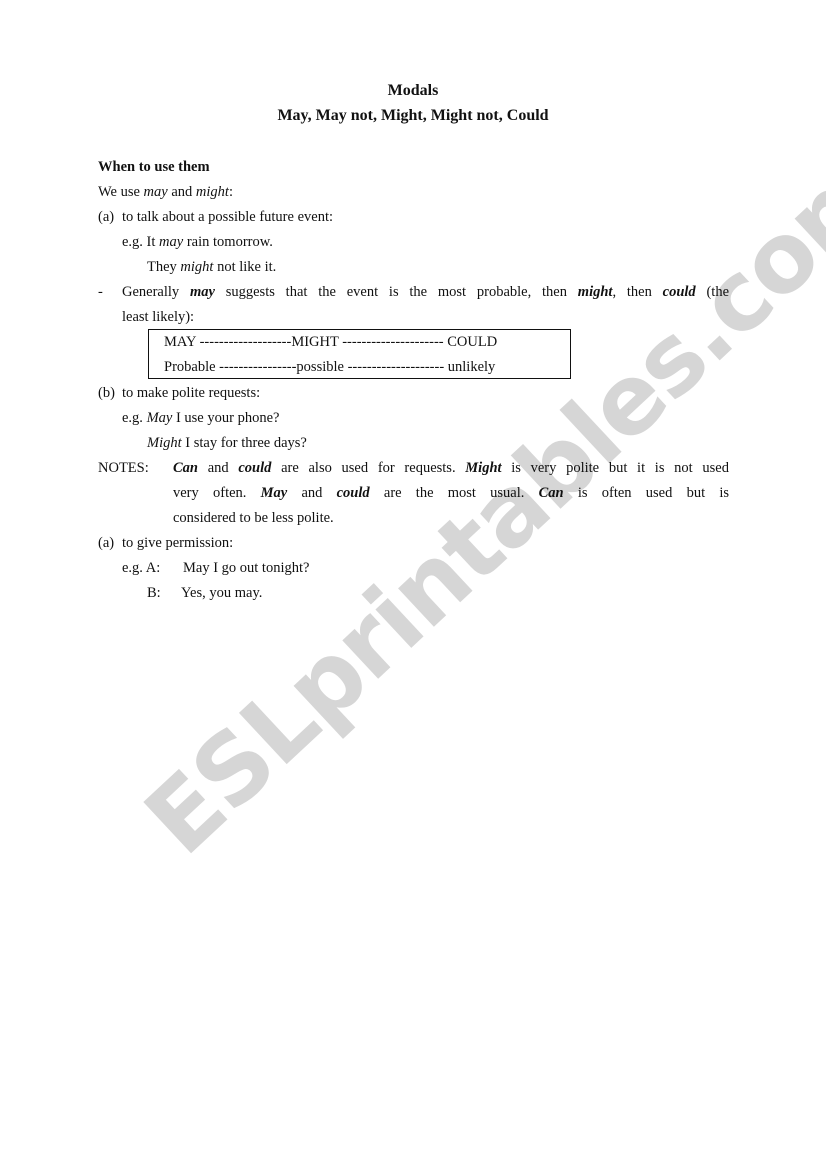 The width and height of the screenshot is (826, 1169). I want to click on point-a-example-1: e.g. It may rain tomorrow., so click(197, 242).